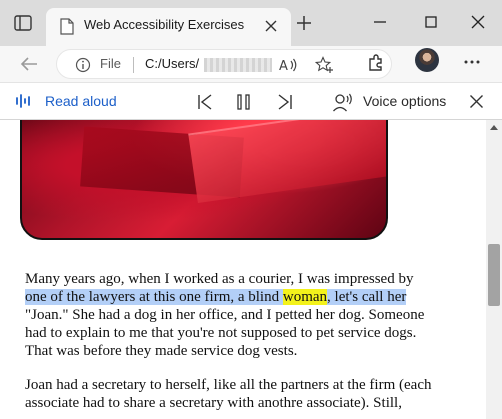 The width and height of the screenshot is (502, 419). Describe the element at coordinates (81, 101) in the screenshot. I see `read-aloud-label: Read aloud` at that location.